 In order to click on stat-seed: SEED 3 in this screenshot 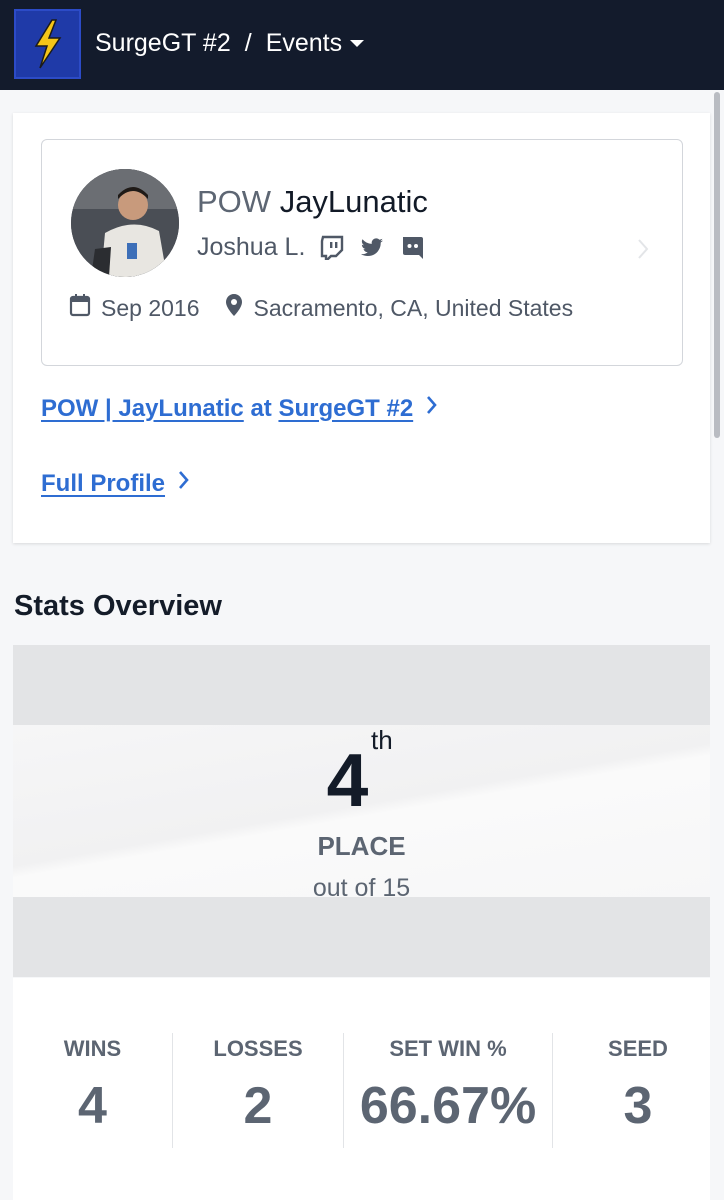, I will do `click(638, 1089)`.